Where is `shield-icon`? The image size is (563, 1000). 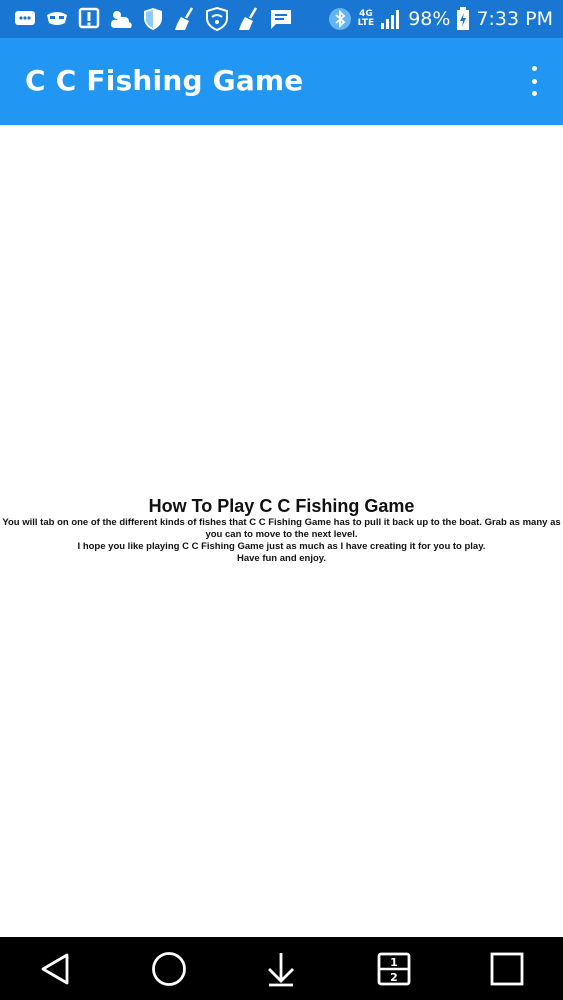
shield-icon is located at coordinates (153, 19).